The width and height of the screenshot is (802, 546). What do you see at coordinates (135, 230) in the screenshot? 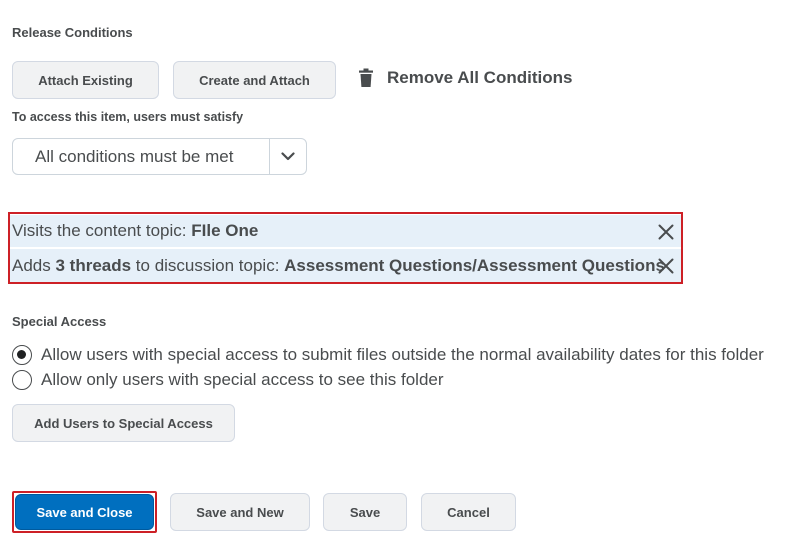
I see `condition-text: Visits the content topic: FIle One` at bounding box center [135, 230].